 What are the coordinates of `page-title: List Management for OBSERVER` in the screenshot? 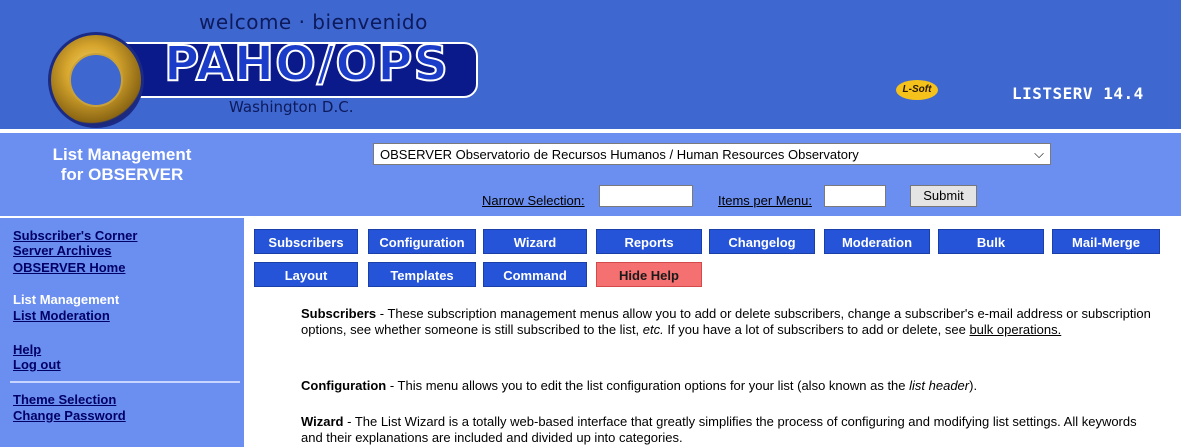 It's located at (122, 165).